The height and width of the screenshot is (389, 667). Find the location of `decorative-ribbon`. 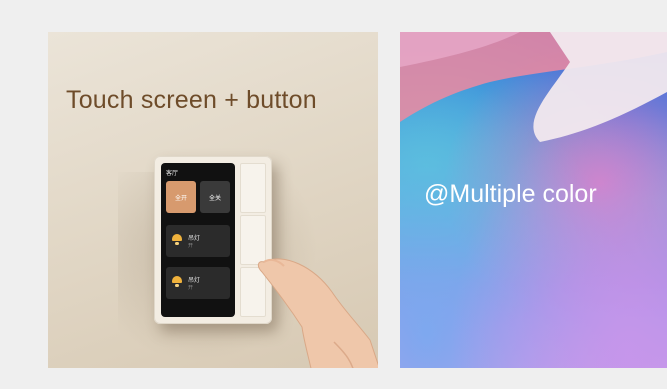

decorative-ribbon is located at coordinates (533, 87).